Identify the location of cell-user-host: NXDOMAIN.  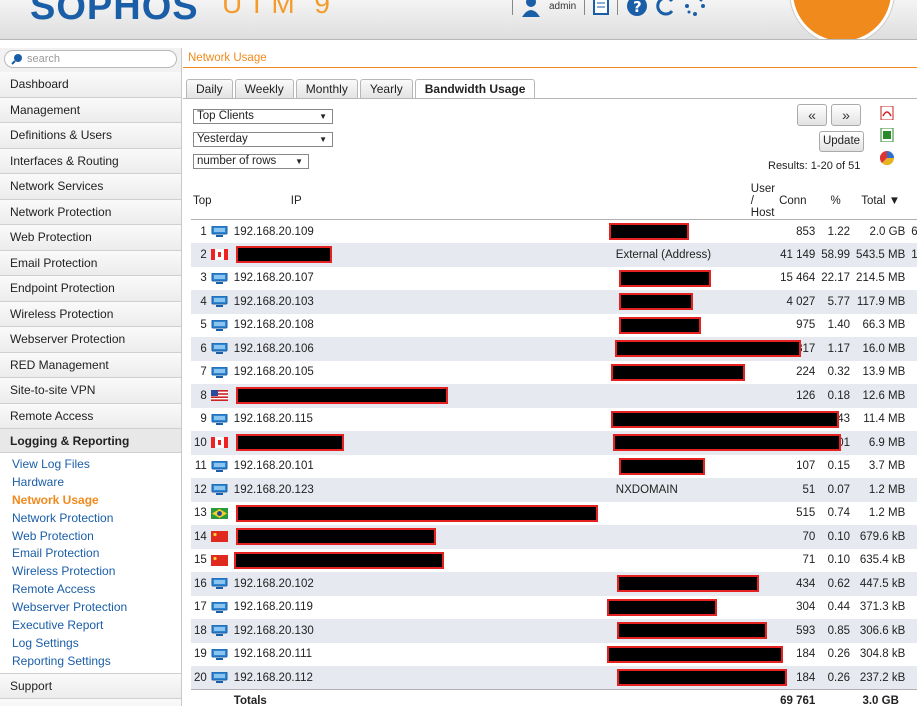
(689, 490).